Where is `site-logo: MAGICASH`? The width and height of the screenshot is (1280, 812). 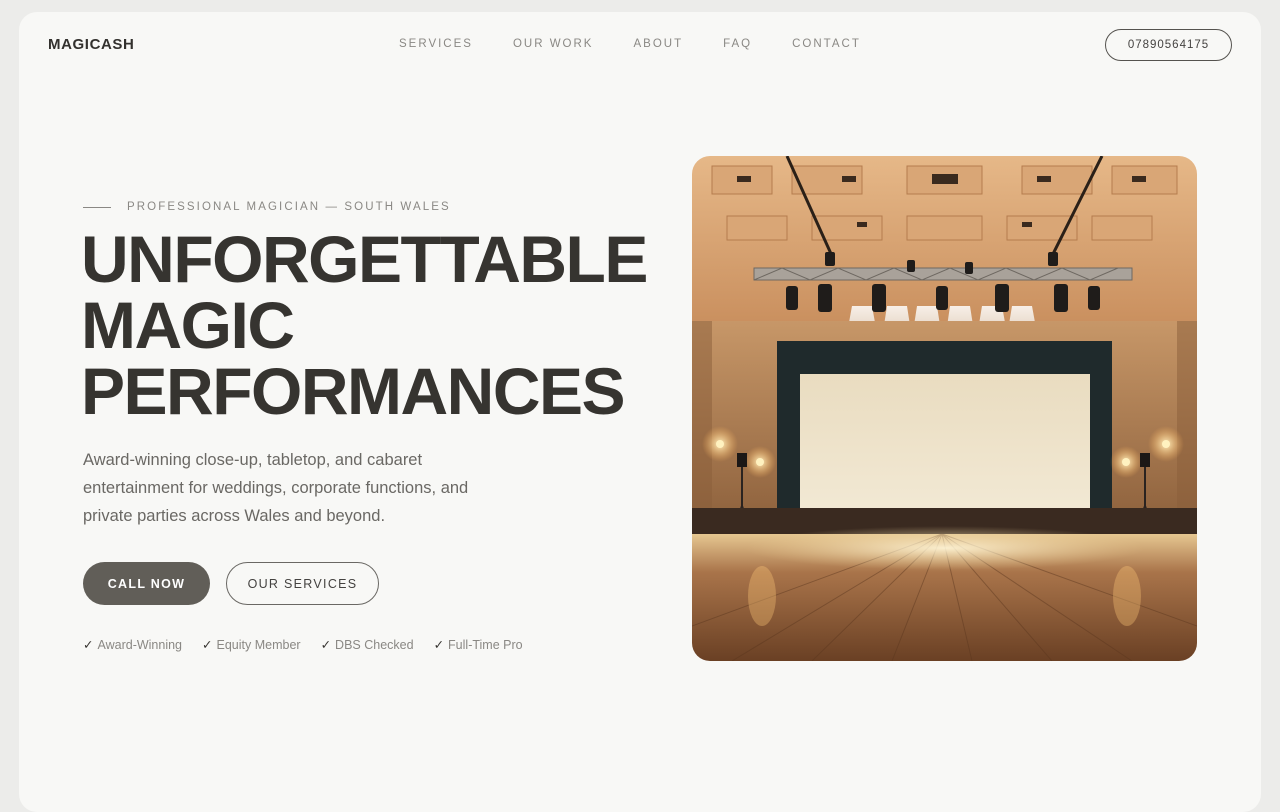
site-logo: MAGICASH is located at coordinates (91, 44).